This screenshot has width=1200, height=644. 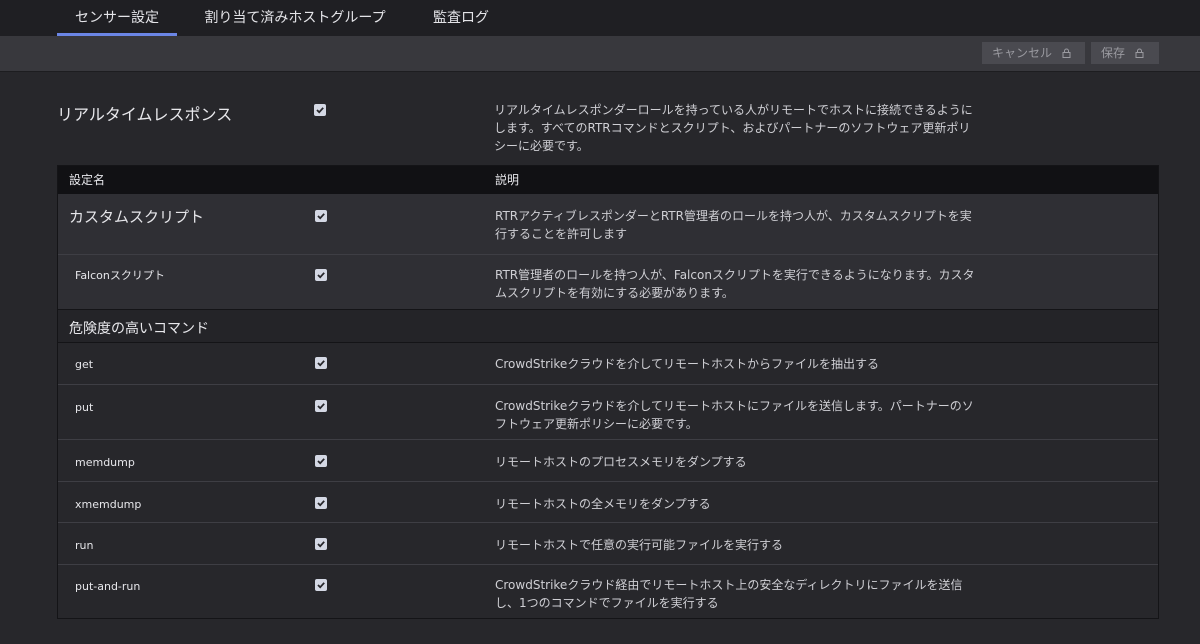 What do you see at coordinates (621, 462) in the screenshot?
I see `command-description: リモートホストのプロセスメモリをダンプする` at bounding box center [621, 462].